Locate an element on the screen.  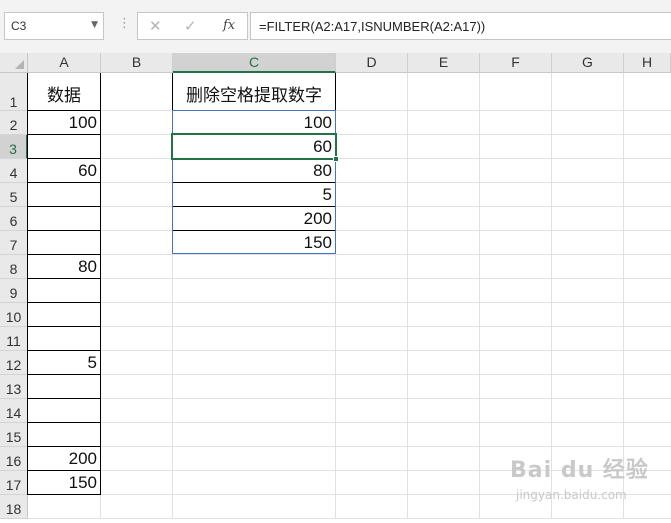
active-cell-selection is located at coordinates (254, 146).